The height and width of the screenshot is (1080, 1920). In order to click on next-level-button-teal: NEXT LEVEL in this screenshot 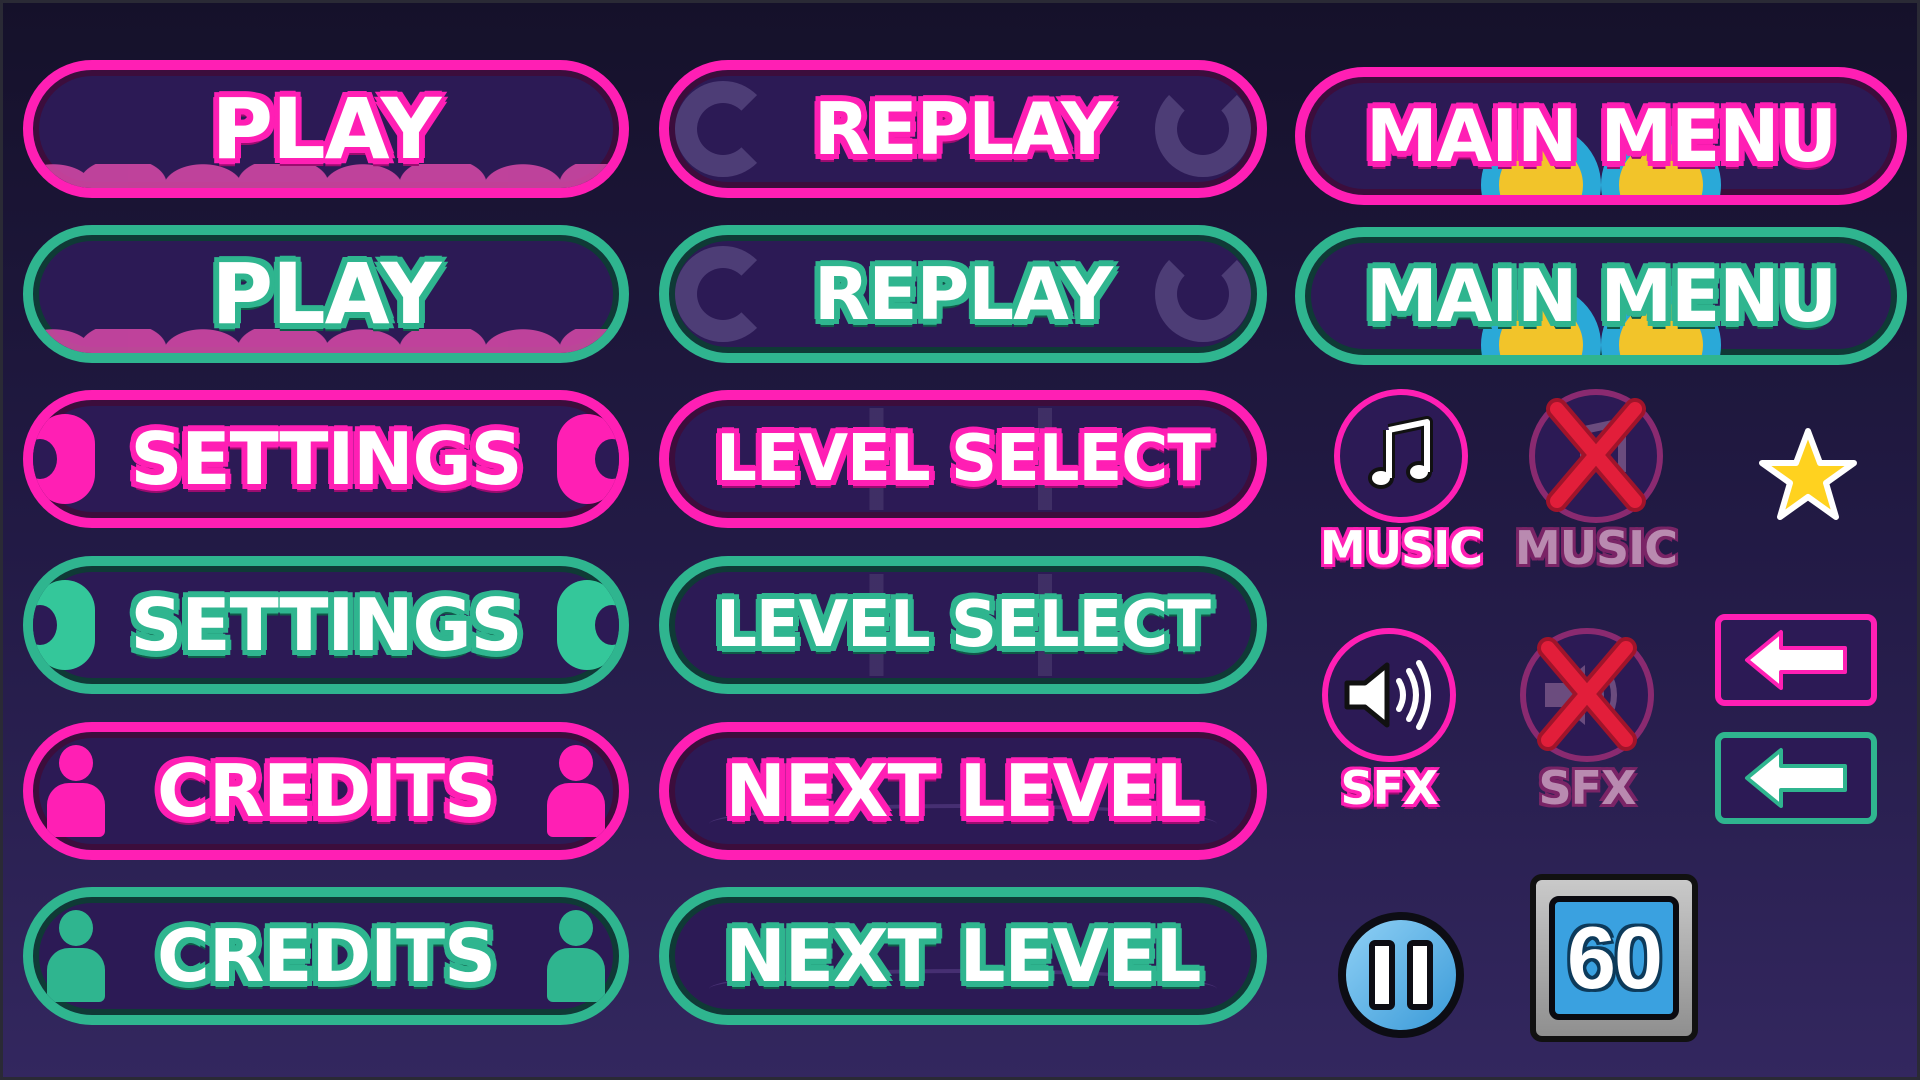, I will do `click(963, 956)`.